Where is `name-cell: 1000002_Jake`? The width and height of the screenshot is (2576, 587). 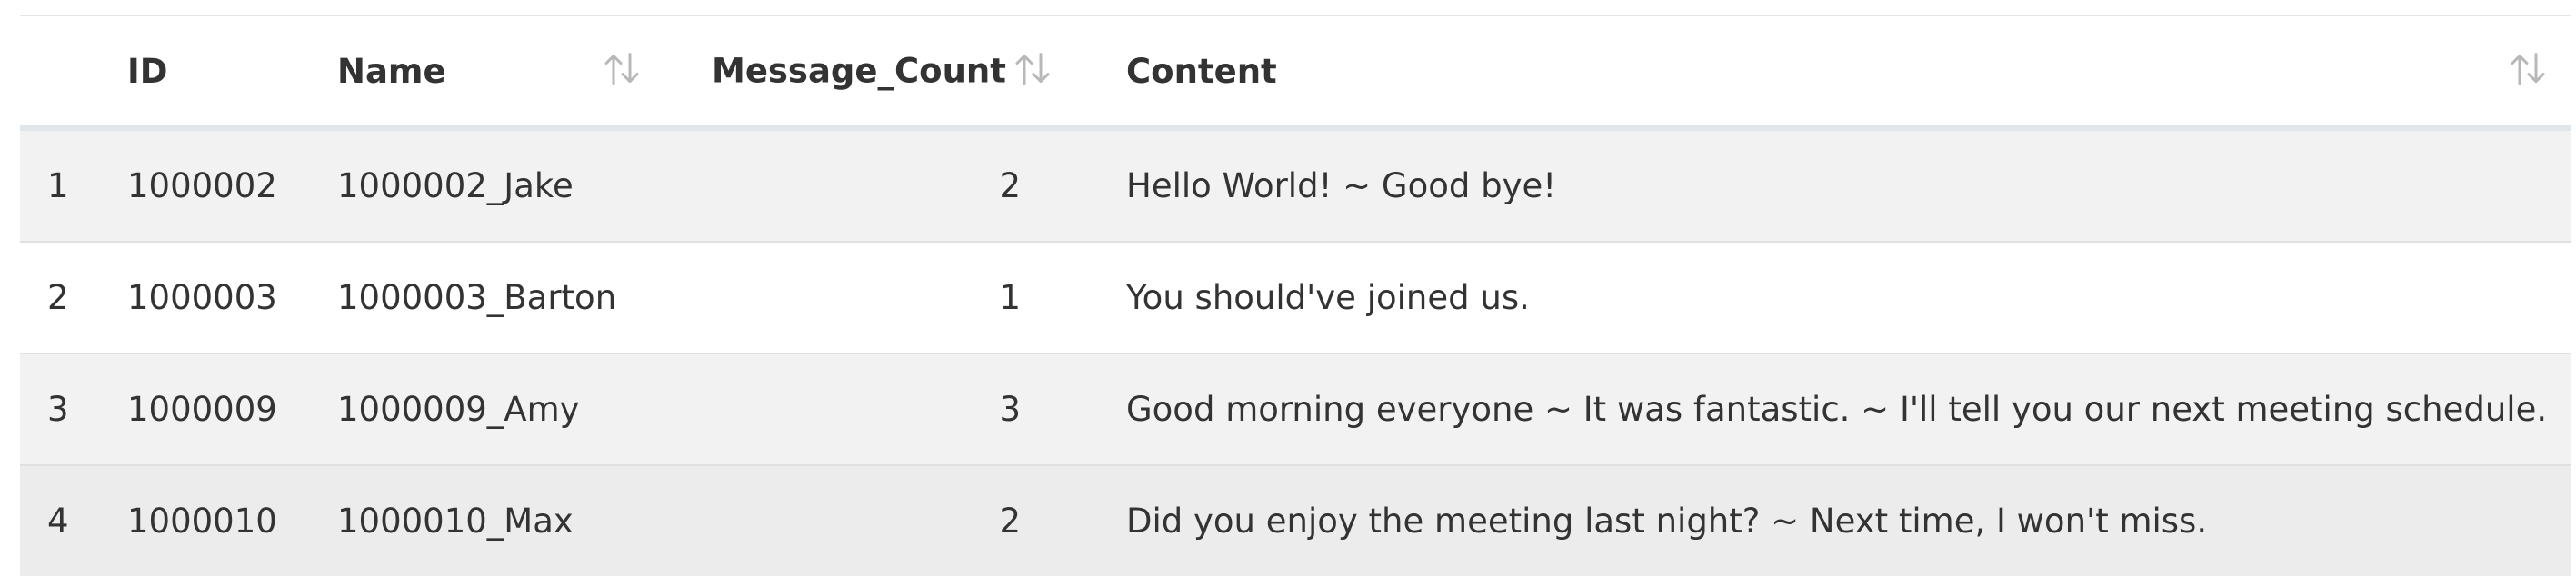
name-cell: 1000002_Jake is located at coordinates (524, 185).